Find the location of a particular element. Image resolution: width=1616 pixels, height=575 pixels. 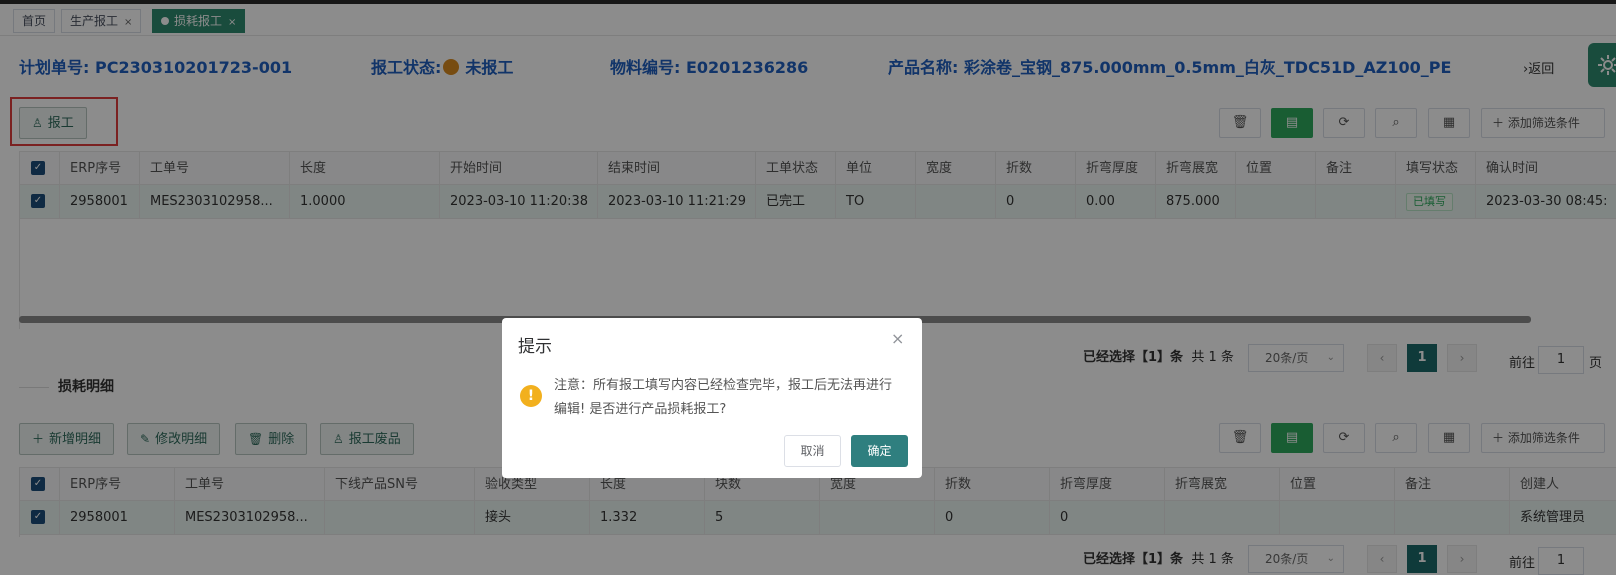

cancel-button: 取消 is located at coordinates (812, 451).